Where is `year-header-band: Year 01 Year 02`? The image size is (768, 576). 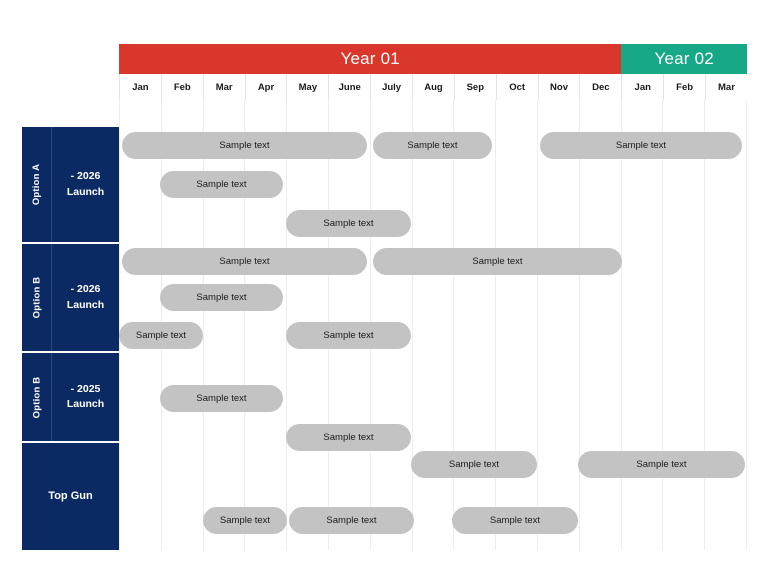 year-header-band: Year 01 Year 02 is located at coordinates (433, 59).